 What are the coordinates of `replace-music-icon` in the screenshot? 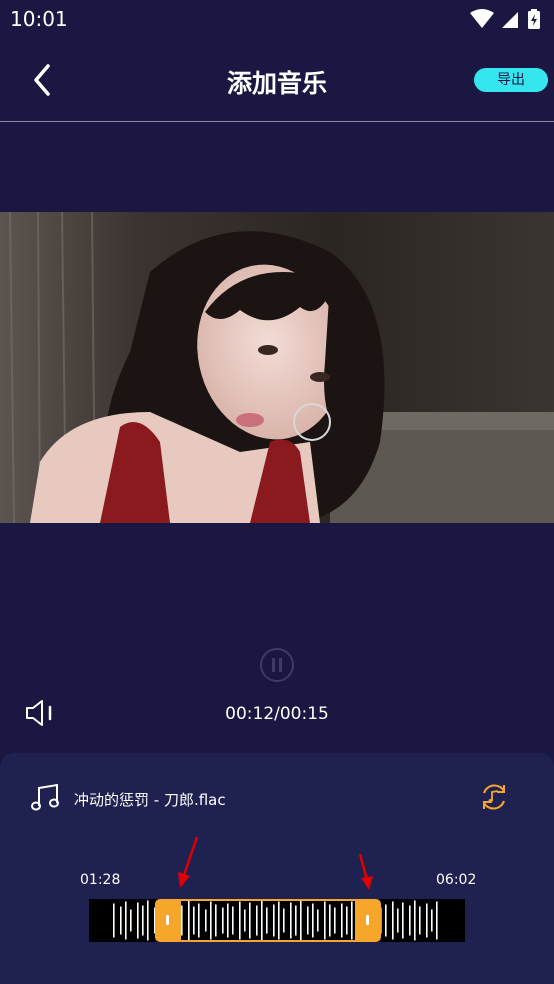 It's located at (494, 797).